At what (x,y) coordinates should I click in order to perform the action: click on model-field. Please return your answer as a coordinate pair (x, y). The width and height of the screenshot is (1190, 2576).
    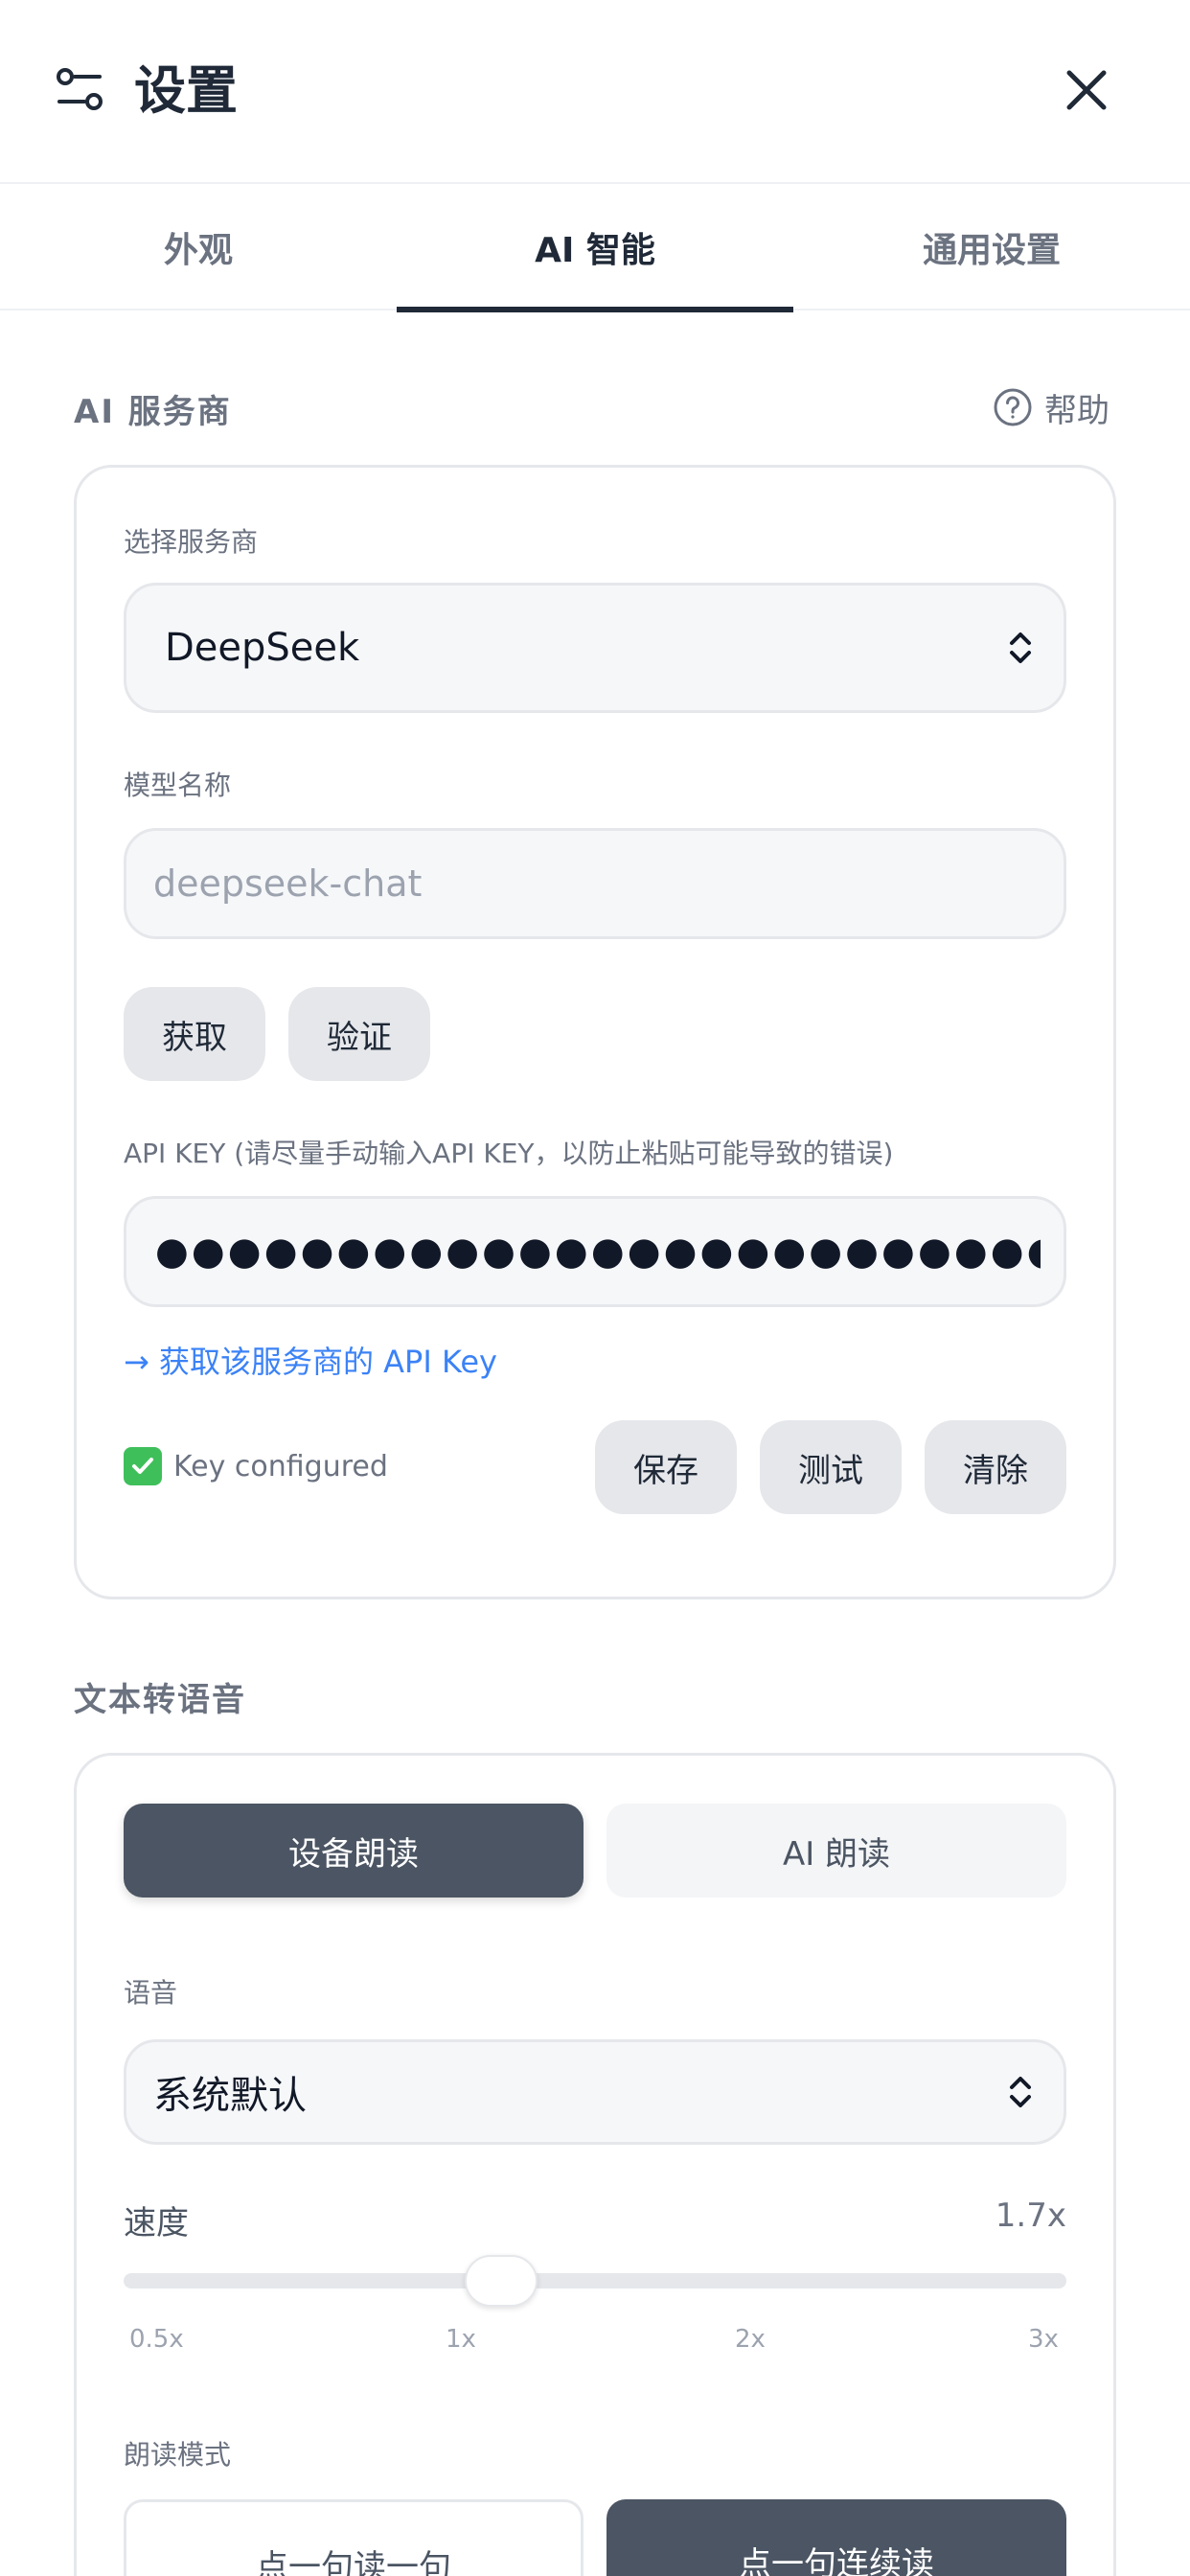
    Looking at the image, I should click on (595, 883).